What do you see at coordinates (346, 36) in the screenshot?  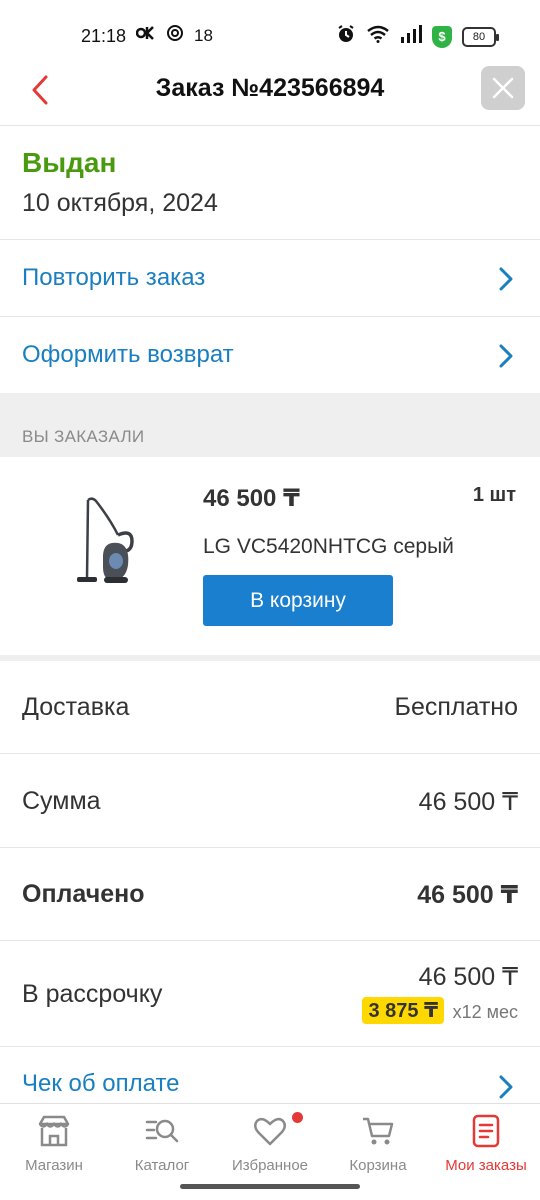 I see `alarm-icon` at bounding box center [346, 36].